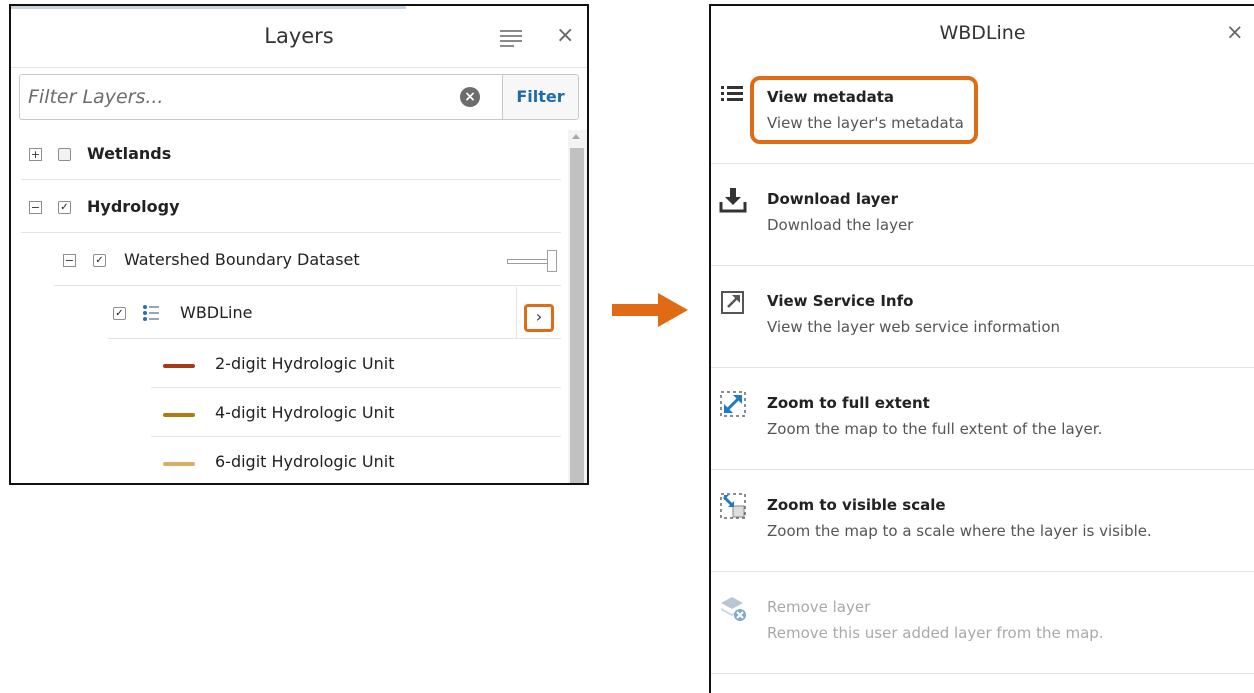 The image size is (1254, 693). I want to click on layers-header: Layers ×, so click(299, 37).